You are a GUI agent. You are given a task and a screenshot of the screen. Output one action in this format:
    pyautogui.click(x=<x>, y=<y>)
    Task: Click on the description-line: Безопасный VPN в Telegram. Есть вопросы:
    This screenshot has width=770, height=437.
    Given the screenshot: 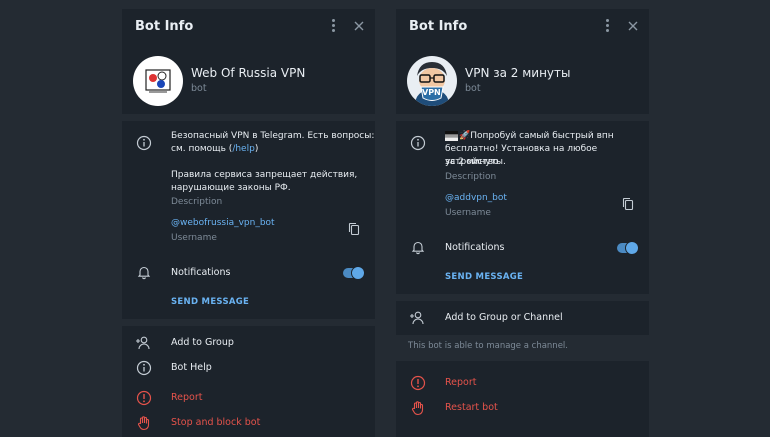 What is the action you would take?
    pyautogui.click(x=273, y=136)
    